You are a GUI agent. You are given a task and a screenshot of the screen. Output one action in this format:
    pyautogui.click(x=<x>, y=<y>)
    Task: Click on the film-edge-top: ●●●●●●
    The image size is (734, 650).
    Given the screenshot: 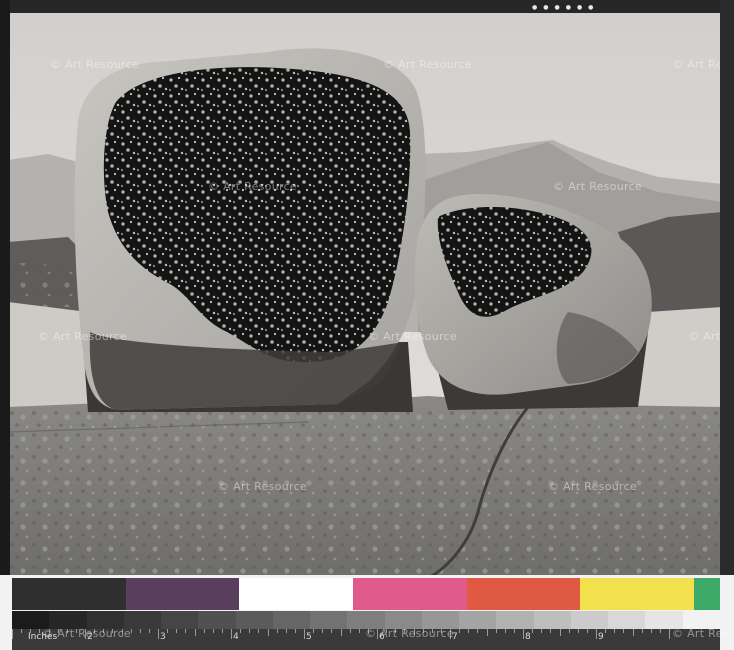 What is the action you would take?
    pyautogui.click(x=367, y=6)
    